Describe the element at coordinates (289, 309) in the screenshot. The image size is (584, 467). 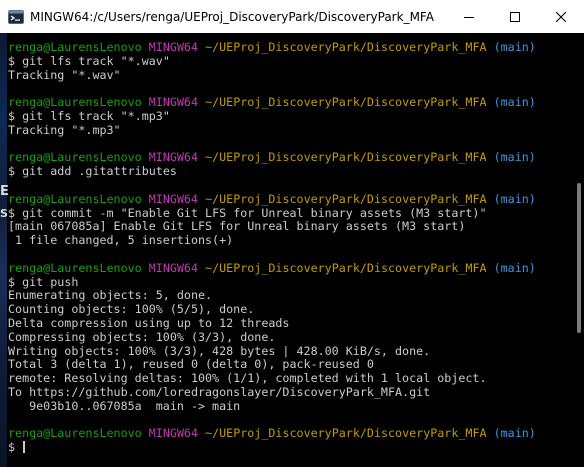
I see `output-line: Counting objects: 100% (5/5), done.` at that location.